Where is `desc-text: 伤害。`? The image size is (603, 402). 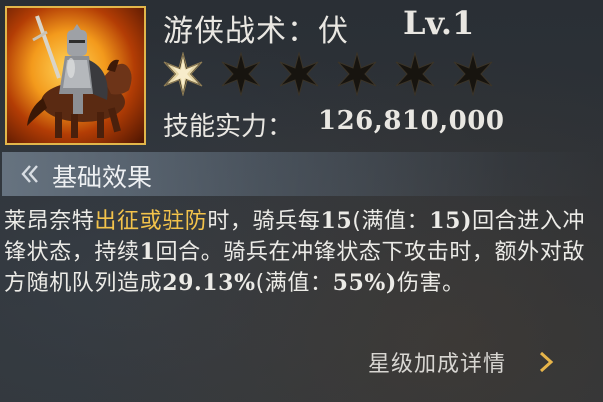
desc-text: 伤害。 is located at coordinates (430, 283).